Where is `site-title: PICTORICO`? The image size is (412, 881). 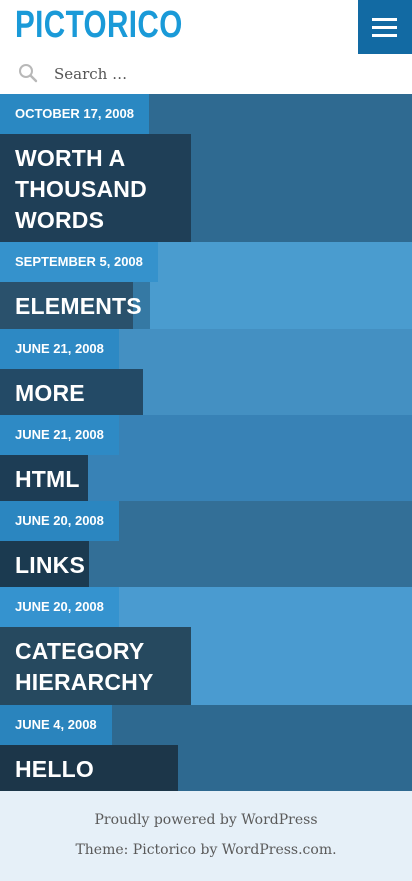
site-title: PICTORICO is located at coordinates (99, 25).